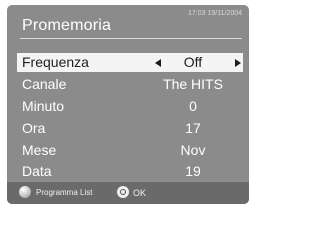  Describe the element at coordinates (37, 171) in the screenshot. I see `row-label: Data` at that location.